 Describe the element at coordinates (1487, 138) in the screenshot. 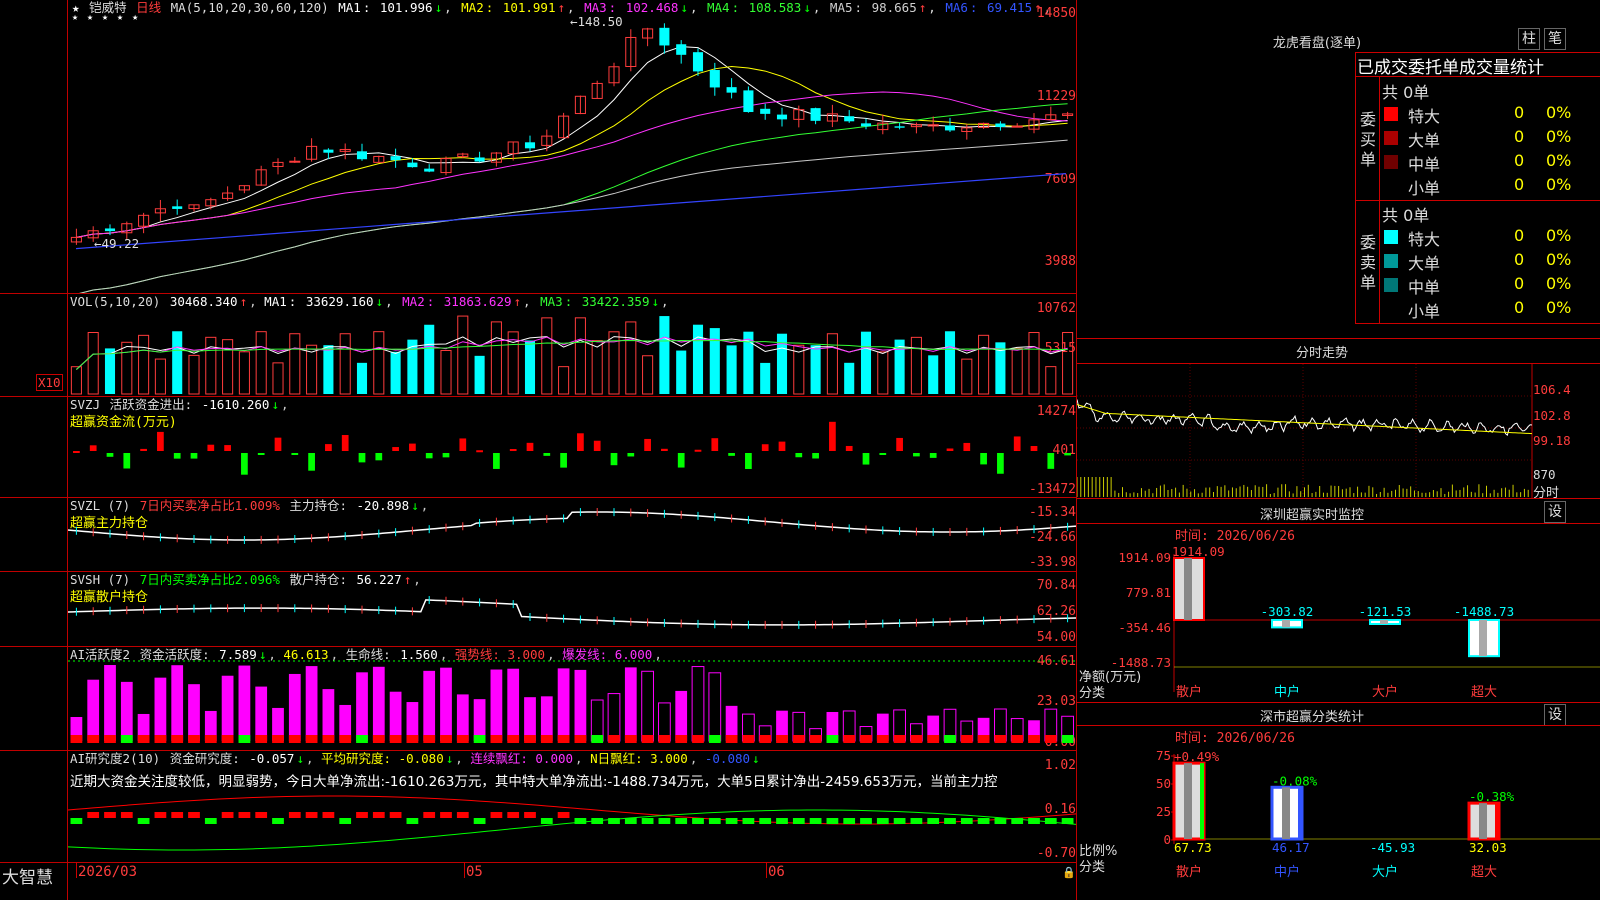

I see `order-row: 大单 0 0%` at that location.